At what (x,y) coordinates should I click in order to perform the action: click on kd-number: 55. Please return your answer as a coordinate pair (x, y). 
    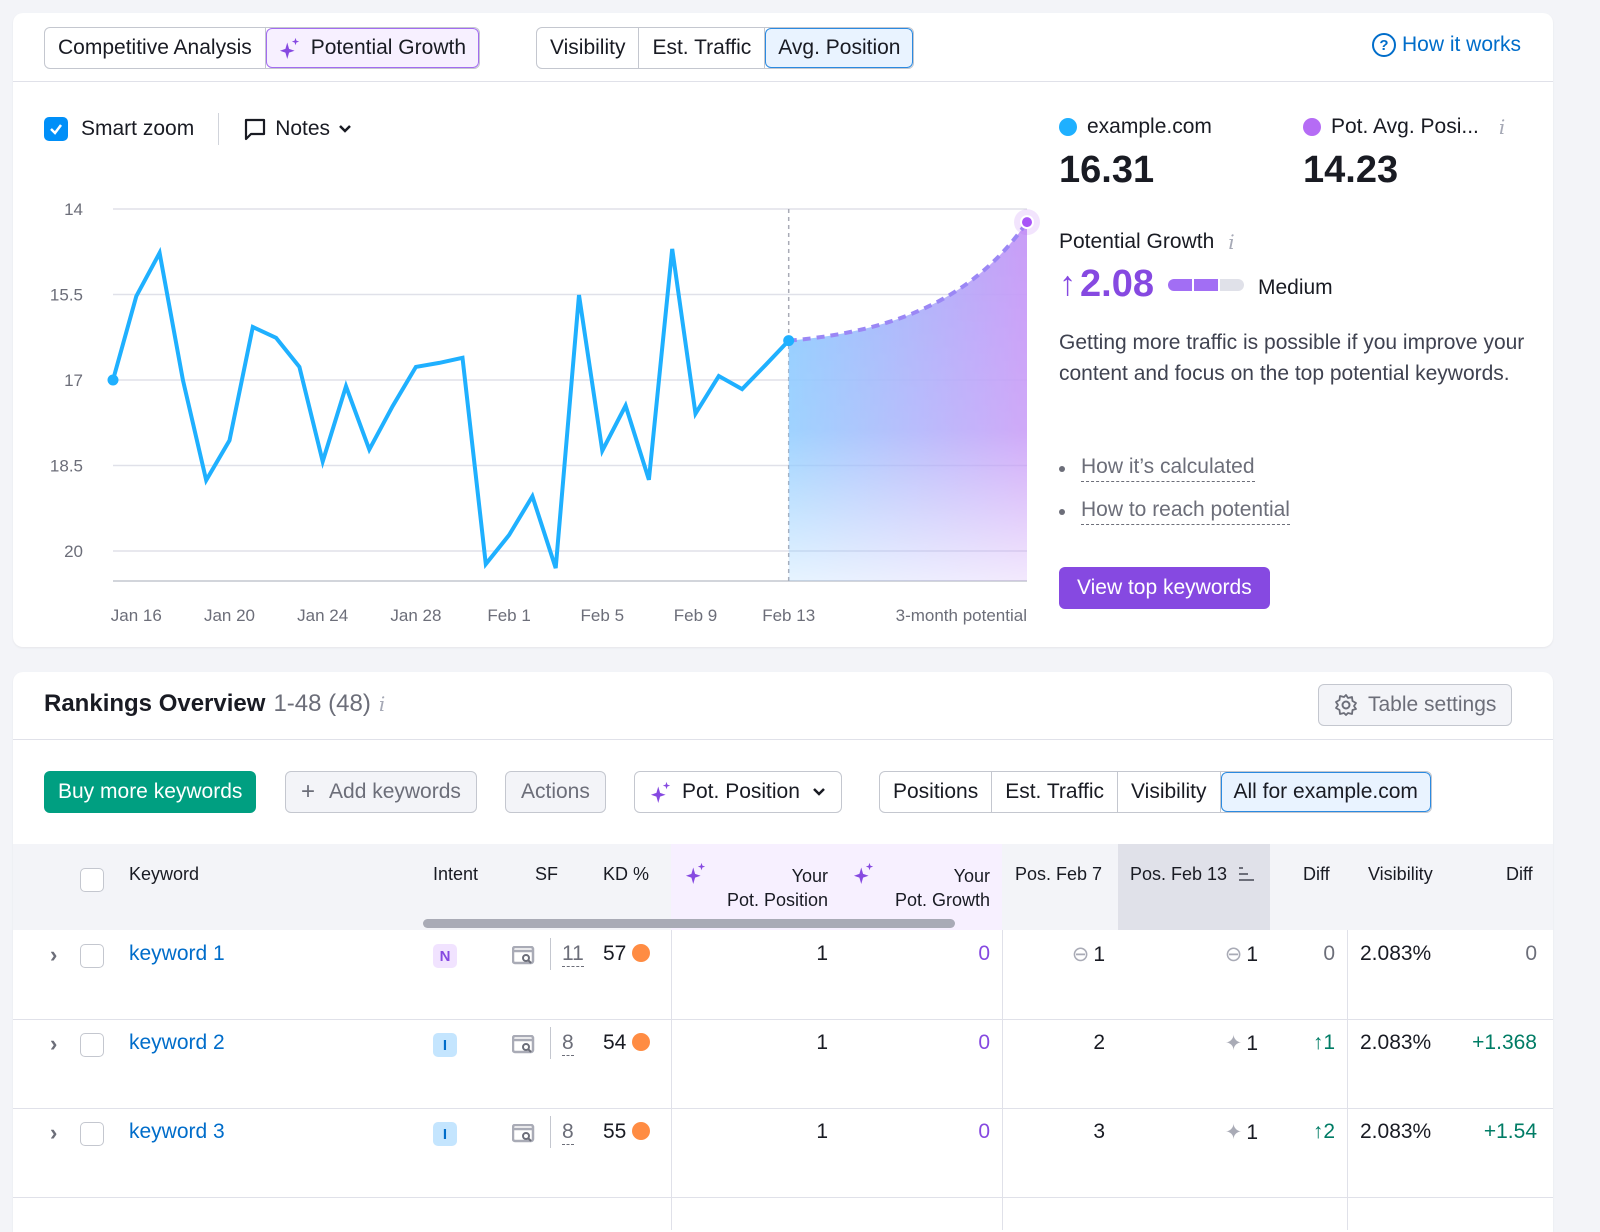
    Looking at the image, I should click on (615, 1131).